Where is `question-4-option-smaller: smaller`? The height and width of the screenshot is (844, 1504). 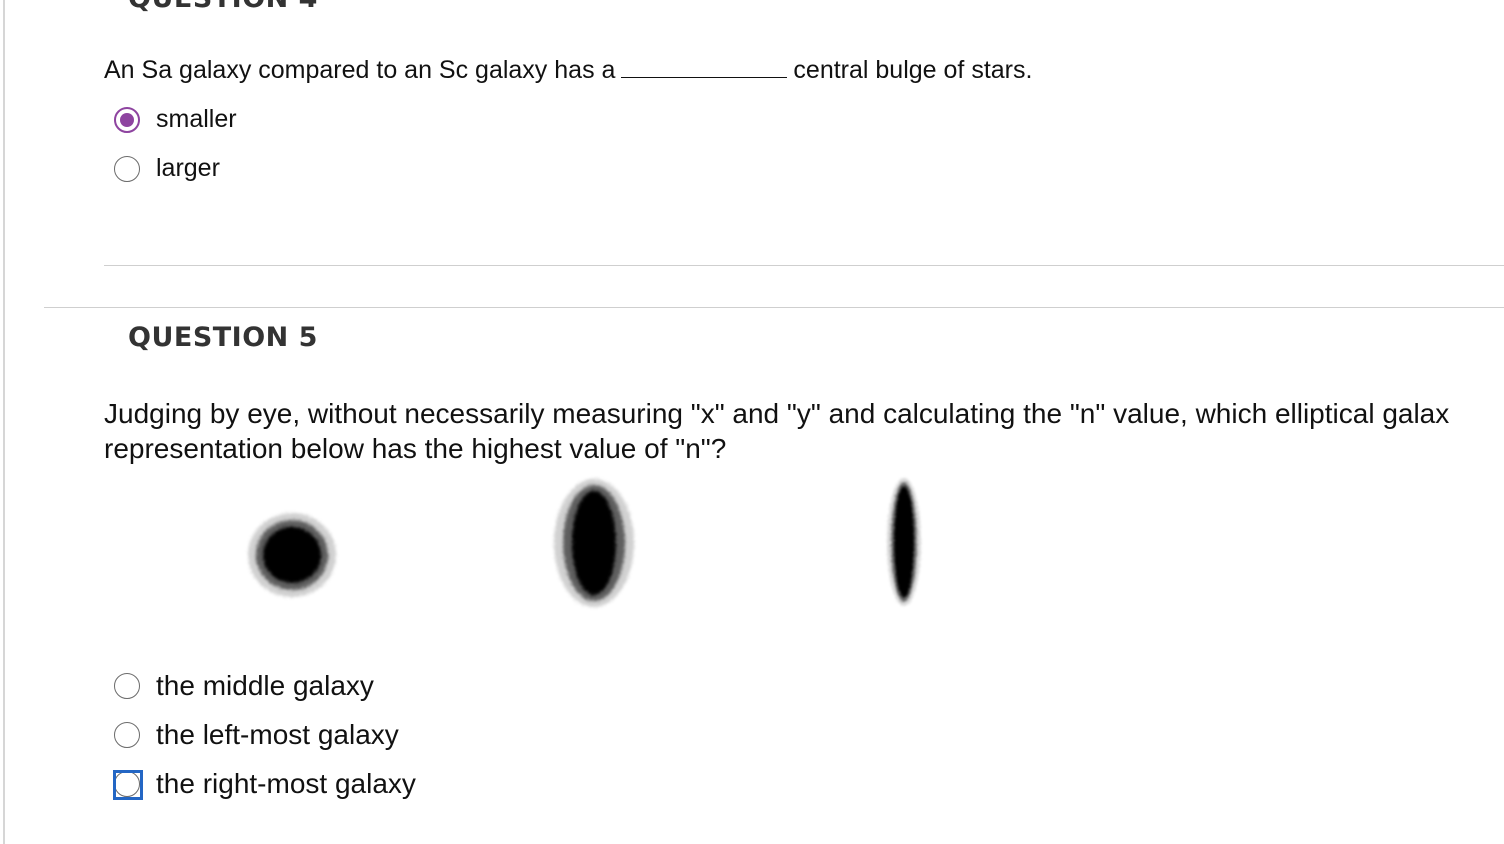 question-4-option-smaller: smaller is located at coordinates (175, 119).